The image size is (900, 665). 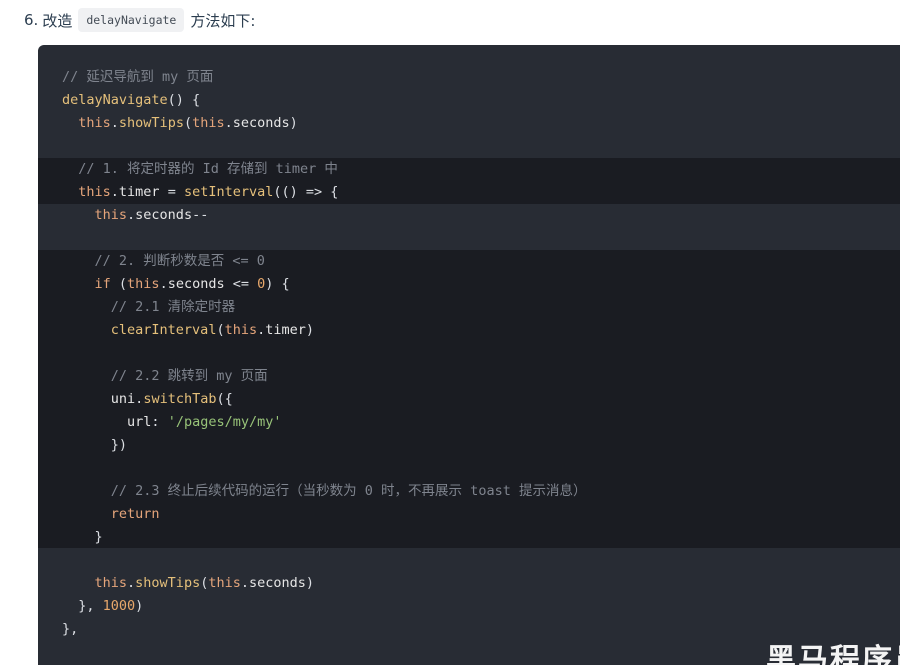 I want to click on code-token: 1000, so click(x=119, y=606).